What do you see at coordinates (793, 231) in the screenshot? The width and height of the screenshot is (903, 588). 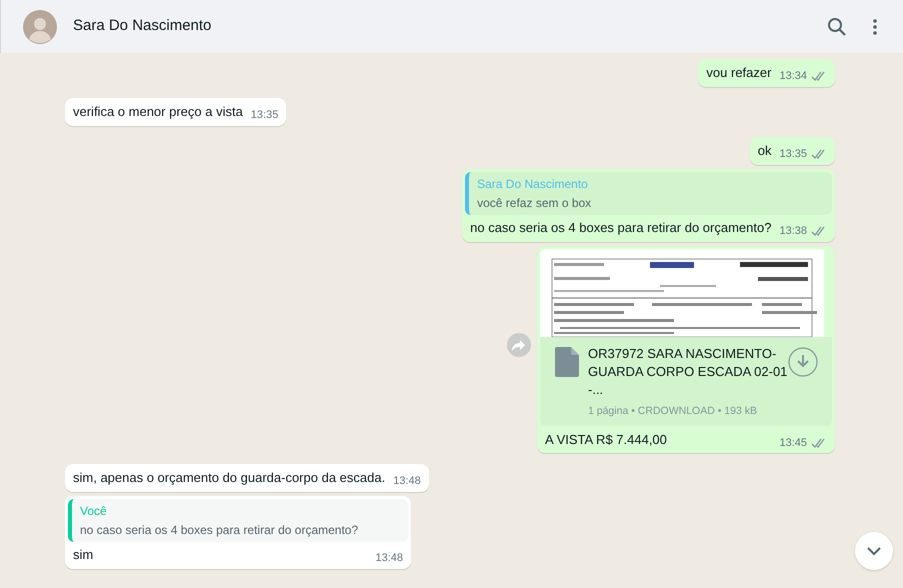 I see `message-time: 13:38` at bounding box center [793, 231].